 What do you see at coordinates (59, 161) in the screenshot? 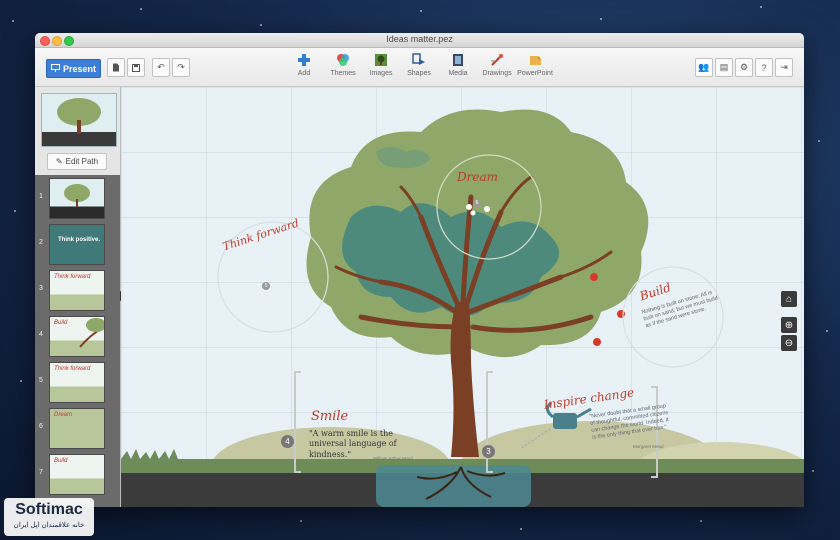
I see `pencil-icon: ✎` at bounding box center [59, 161].